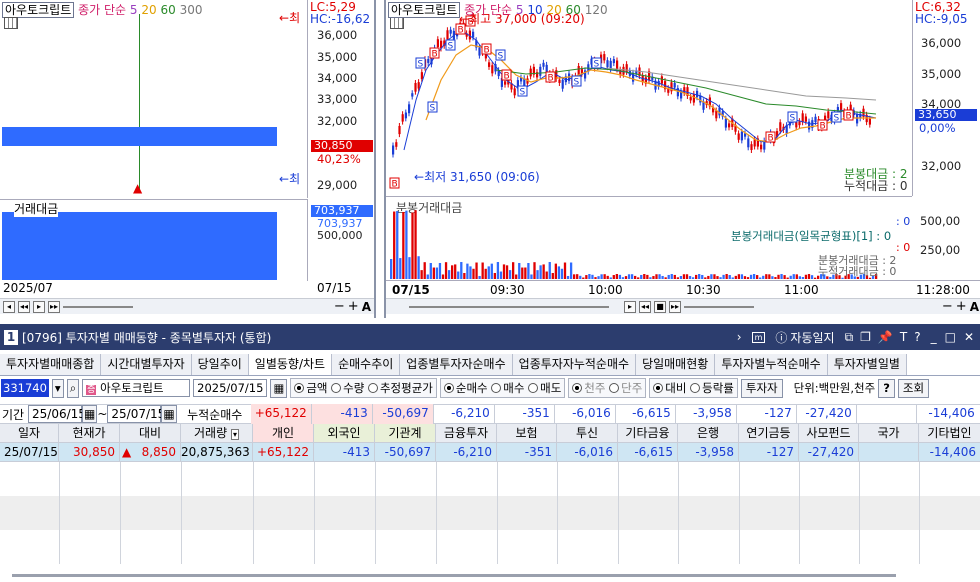 The height and width of the screenshot is (582, 980). What do you see at coordinates (660, 306) in the screenshot?
I see `stop-icon: ■` at bounding box center [660, 306].